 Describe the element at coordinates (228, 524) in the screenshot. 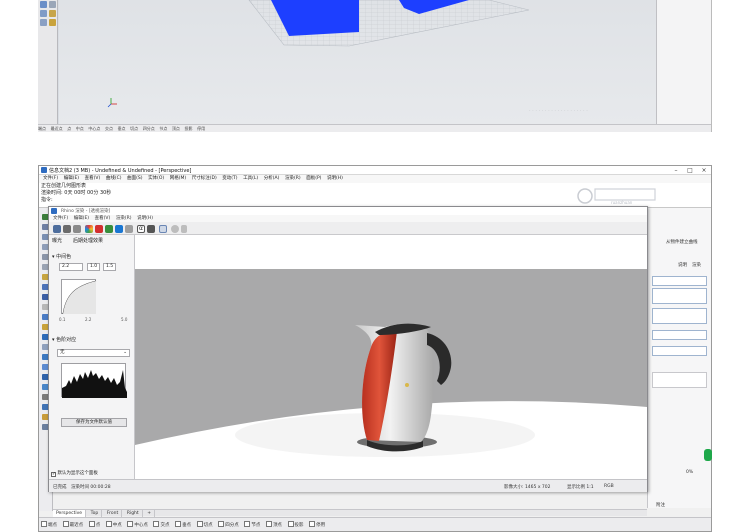

I see `osnap-quad: 四分点` at that location.